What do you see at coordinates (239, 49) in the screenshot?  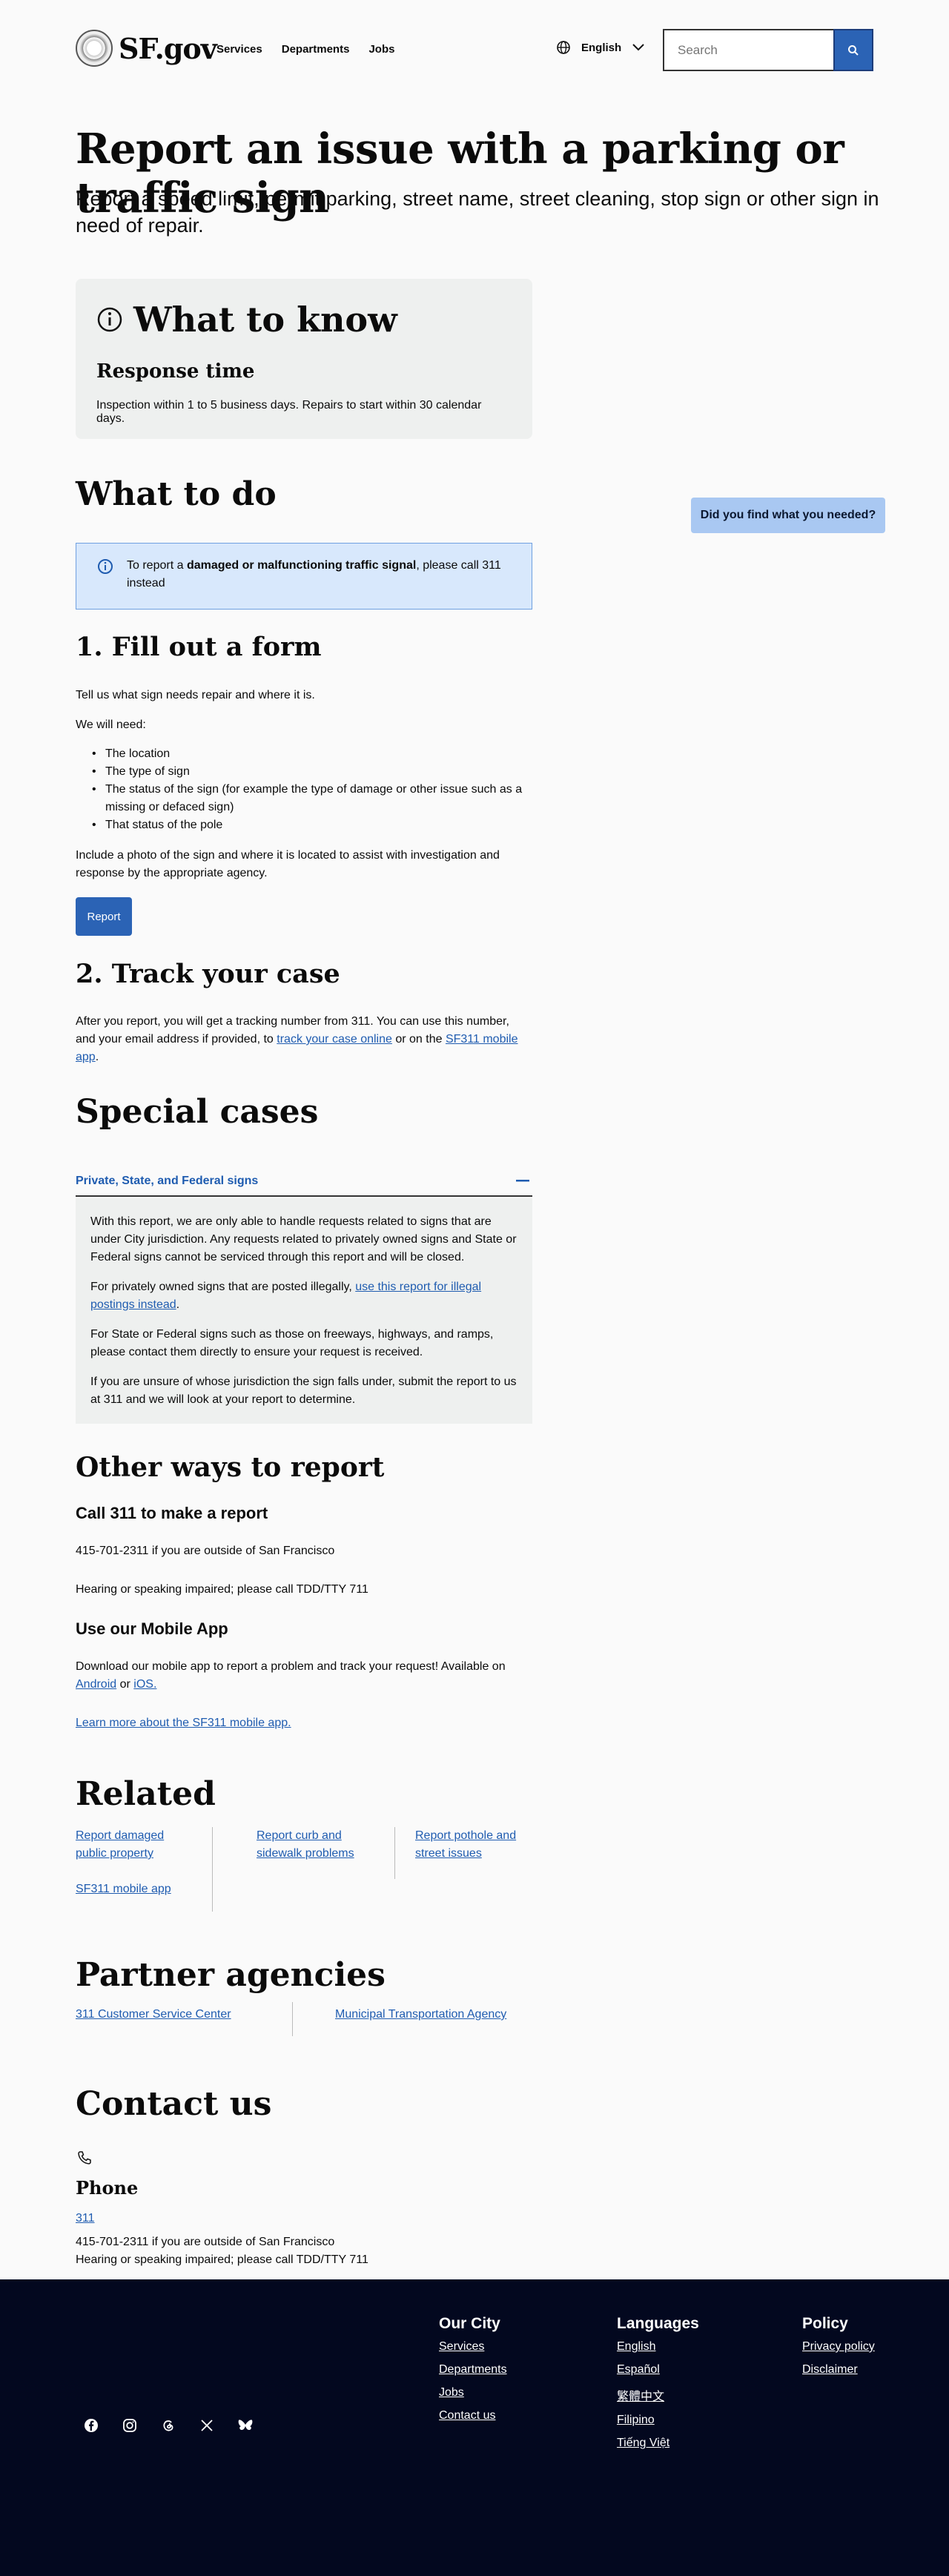 I see `nav-services: Services` at bounding box center [239, 49].